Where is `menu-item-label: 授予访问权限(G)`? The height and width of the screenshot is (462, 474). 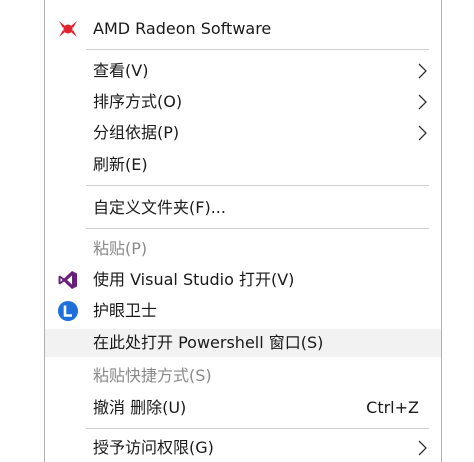
menu-item-label: 授予访问权限(G) is located at coordinates (153, 447).